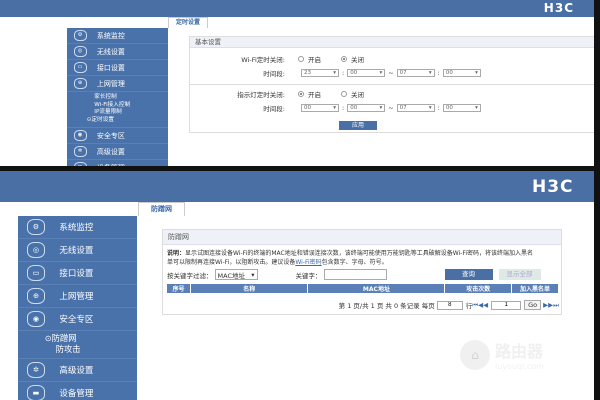 Image resolution: width=600 pixels, height=400 pixels. I want to click on column-header: 加入黑名单, so click(535, 288).